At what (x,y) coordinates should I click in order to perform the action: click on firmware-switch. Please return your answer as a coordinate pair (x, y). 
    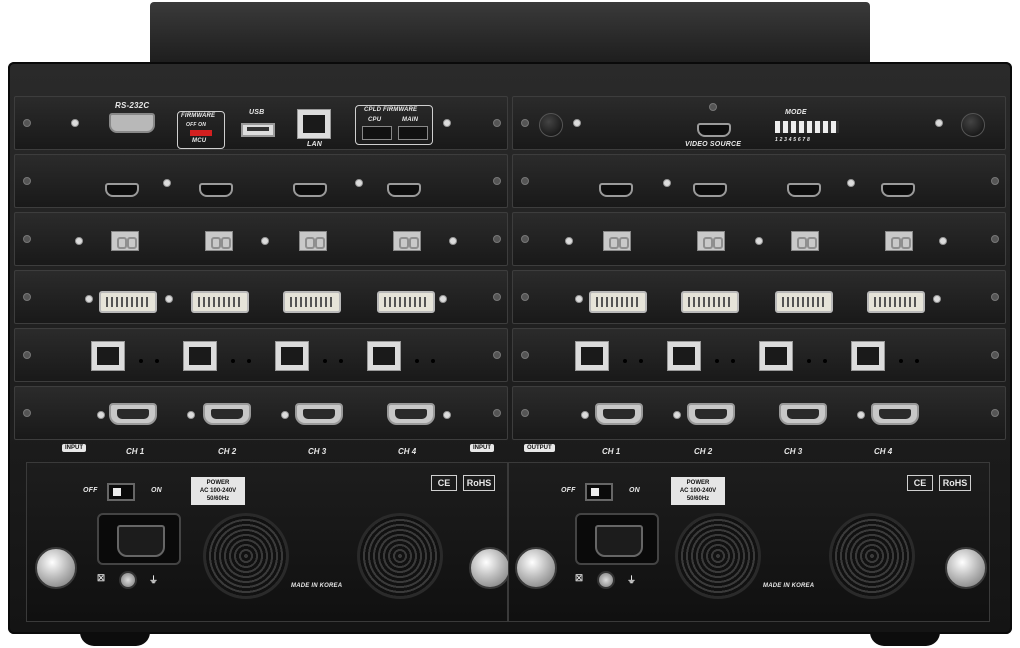
    Looking at the image, I should click on (201, 133).